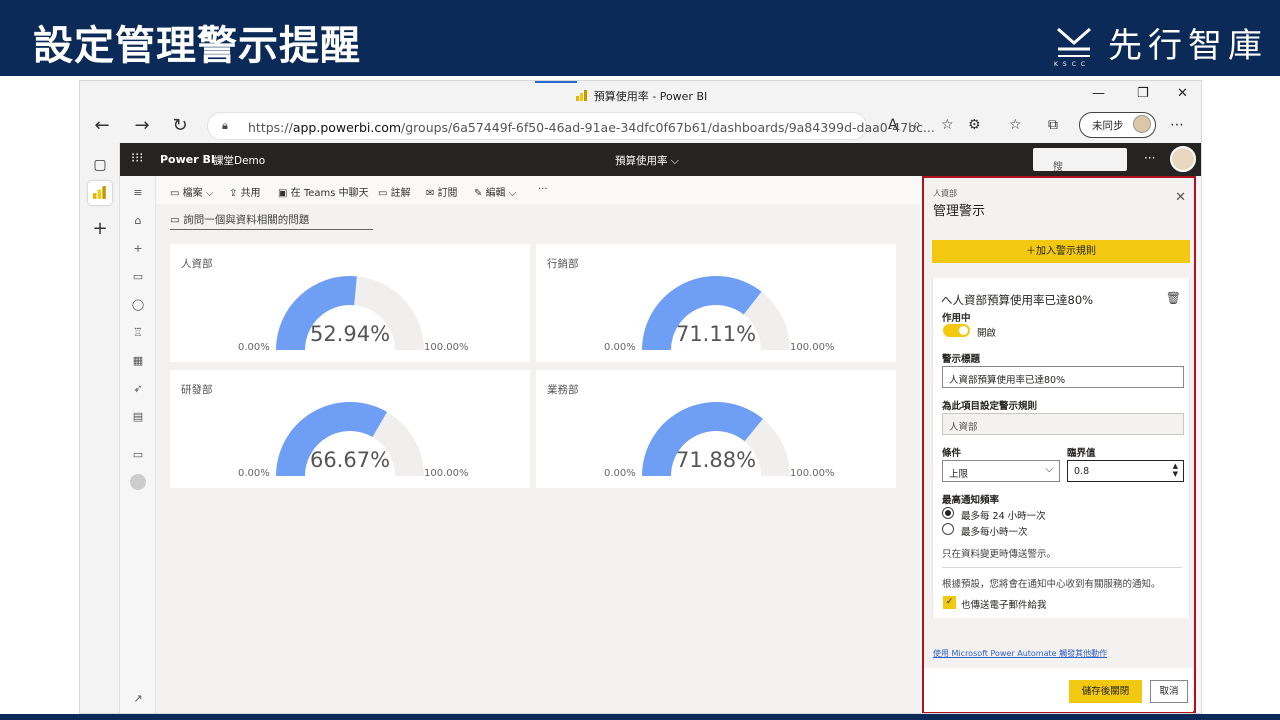  Describe the element at coordinates (1143, 93) in the screenshot. I see `maximize-button: ❐` at that location.